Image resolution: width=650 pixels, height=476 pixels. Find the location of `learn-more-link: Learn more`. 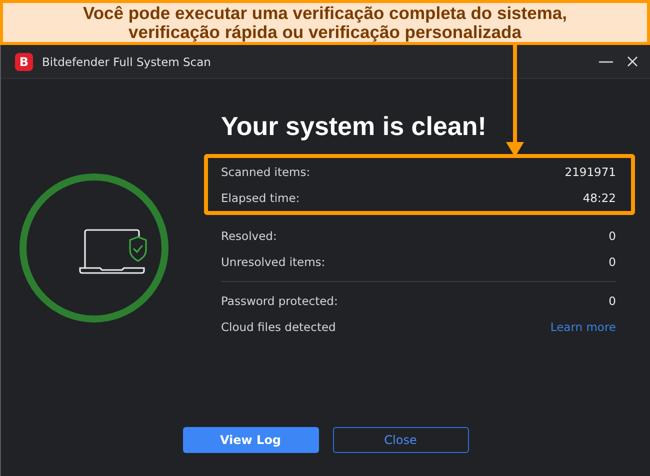

learn-more-link: Learn more is located at coordinates (583, 327).